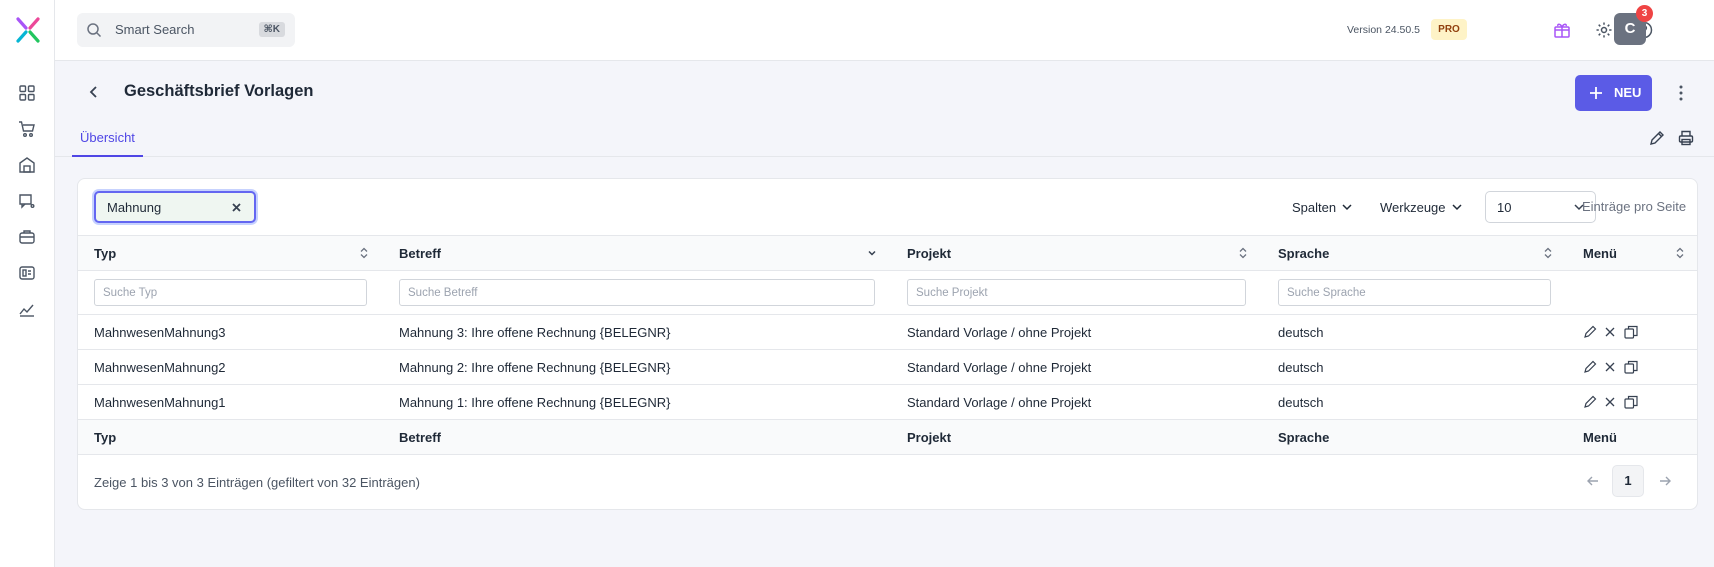 The image size is (1714, 567). Describe the element at coordinates (1604, 30) in the screenshot. I see `settings-gear-icon` at that location.